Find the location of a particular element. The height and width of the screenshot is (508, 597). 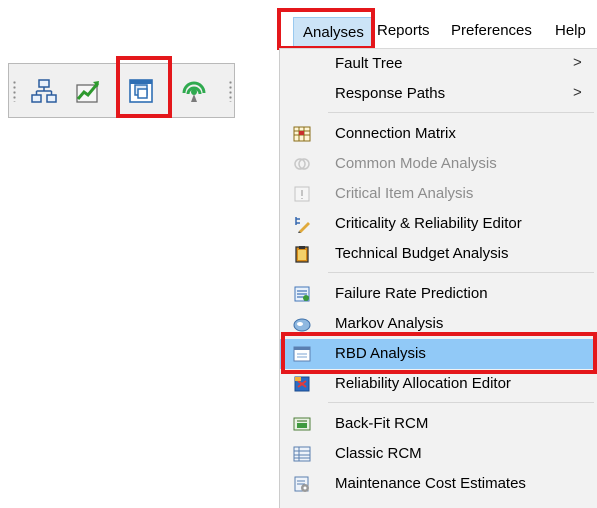

menu-reports: Reports is located at coordinates (403, 30).